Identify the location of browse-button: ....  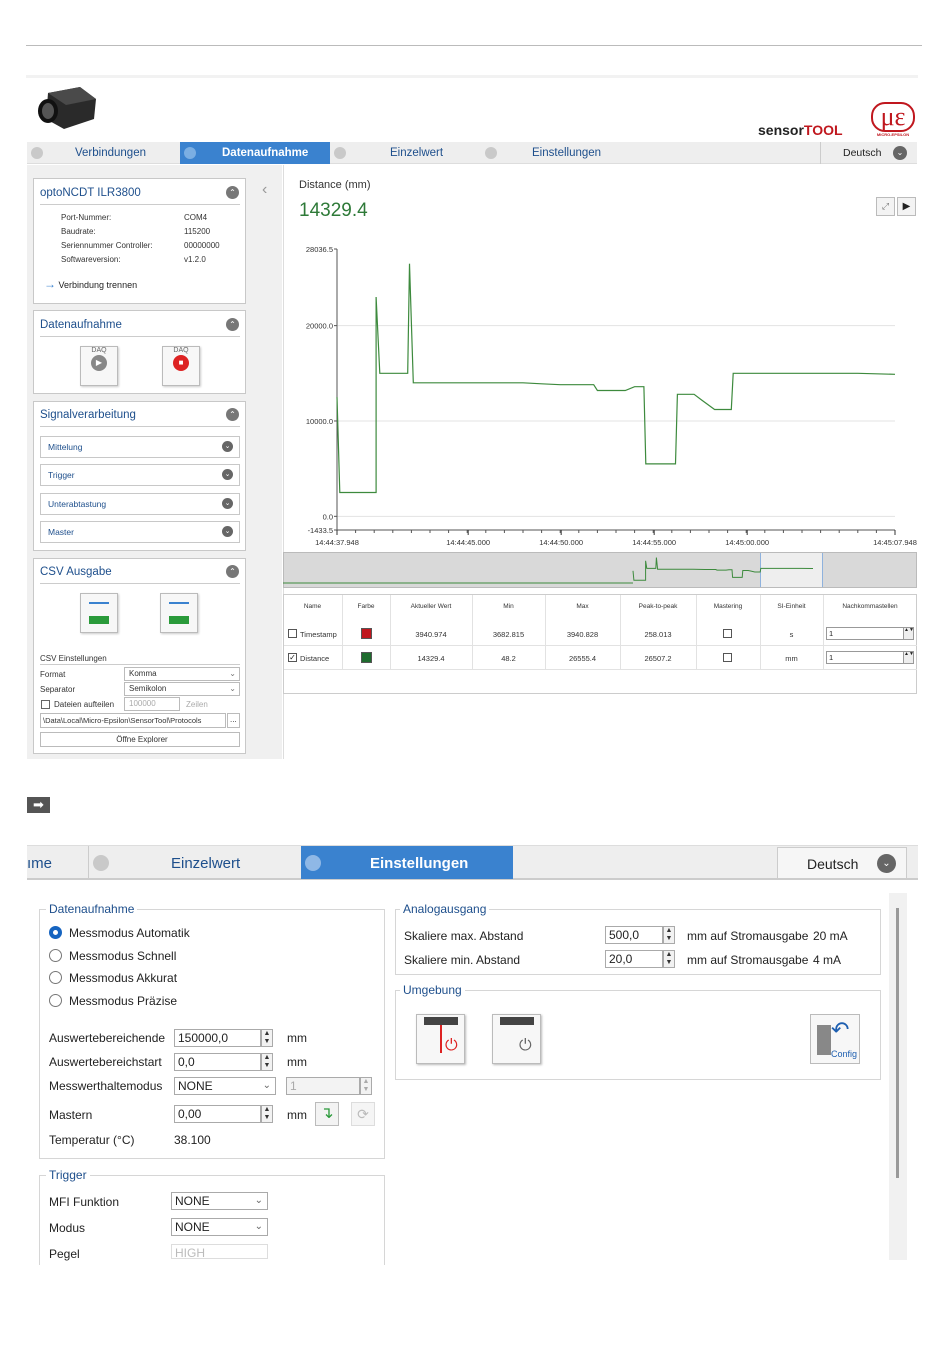
(233, 720).